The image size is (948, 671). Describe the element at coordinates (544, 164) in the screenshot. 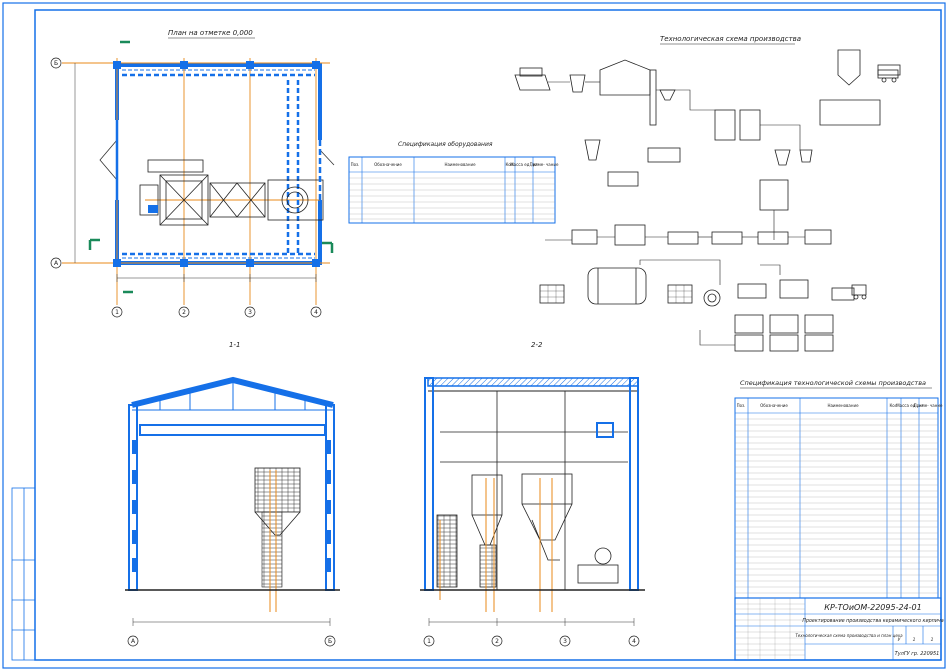

I see `bspec-header-note: Приме- чание` at that location.